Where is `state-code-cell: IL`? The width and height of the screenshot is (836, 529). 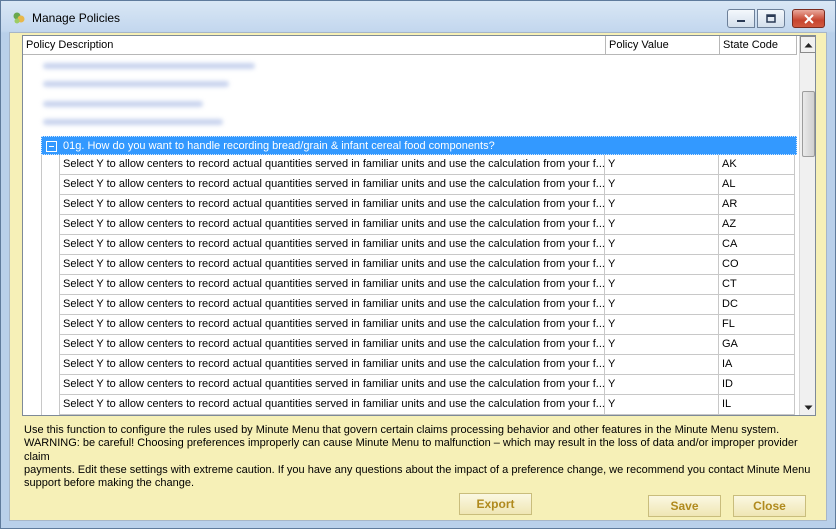 state-code-cell: IL is located at coordinates (757, 405).